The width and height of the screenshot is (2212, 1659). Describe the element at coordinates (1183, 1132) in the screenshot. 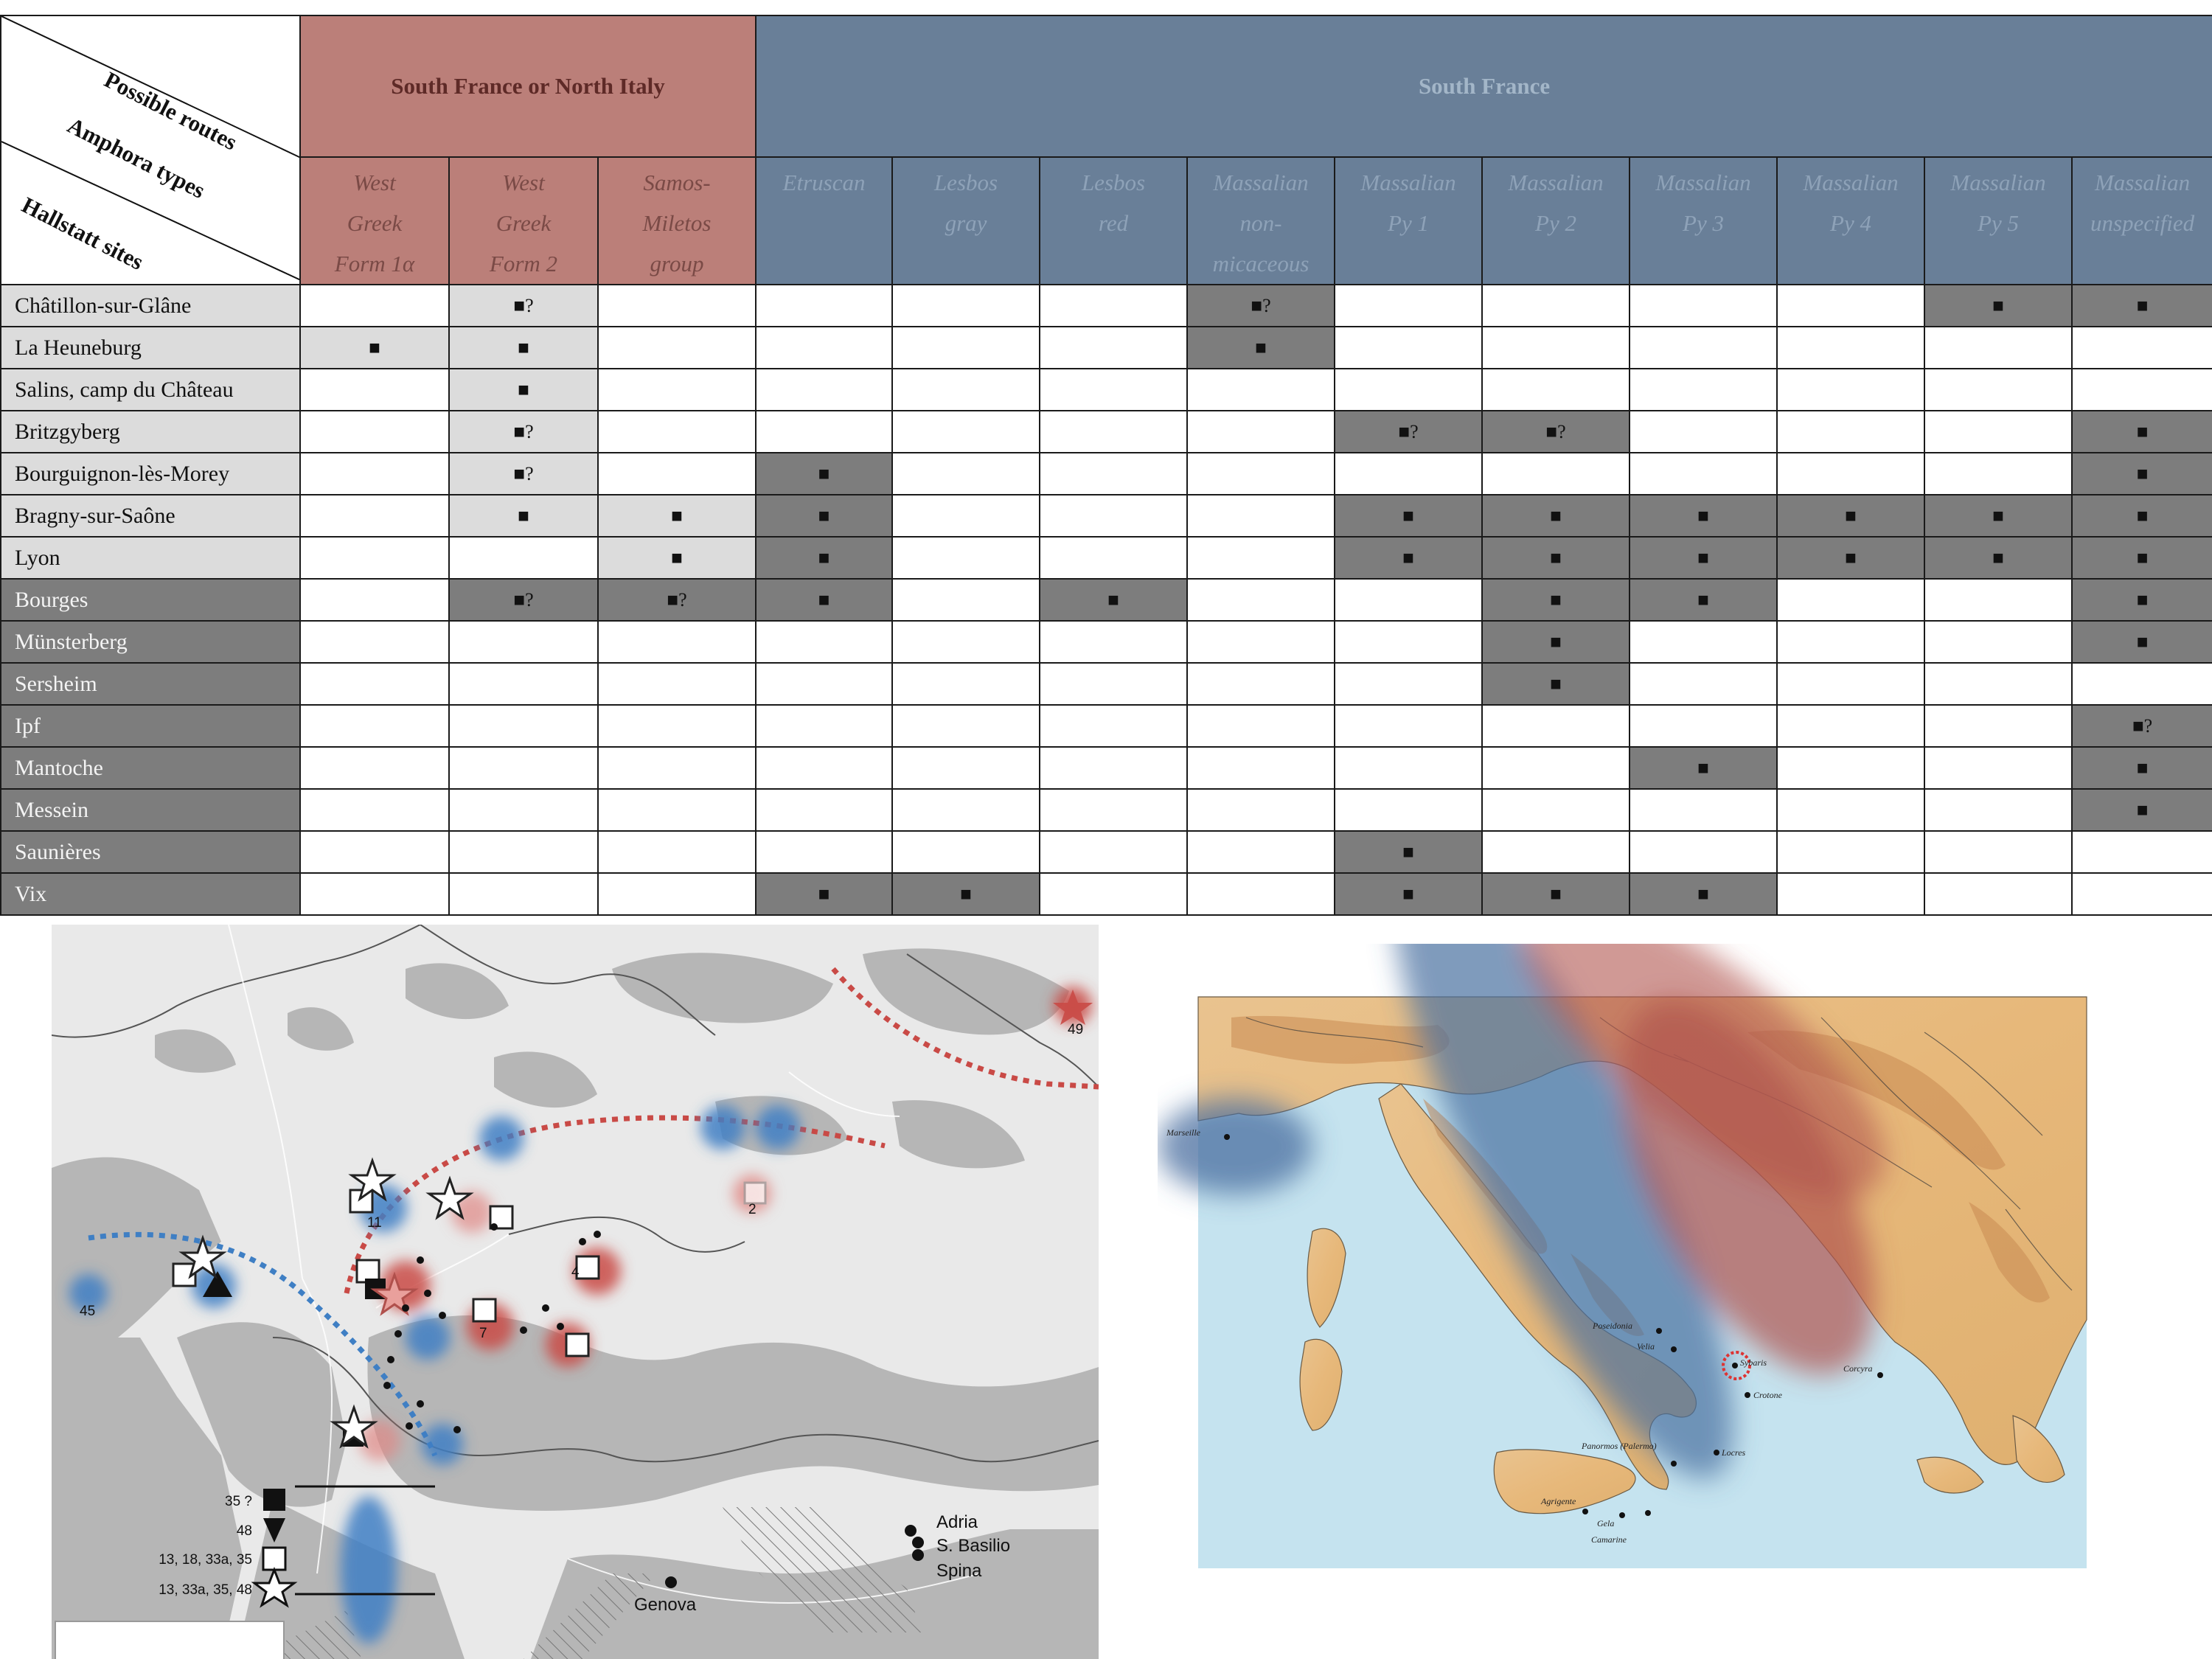

I see `place-marseille: Marseille` at that location.